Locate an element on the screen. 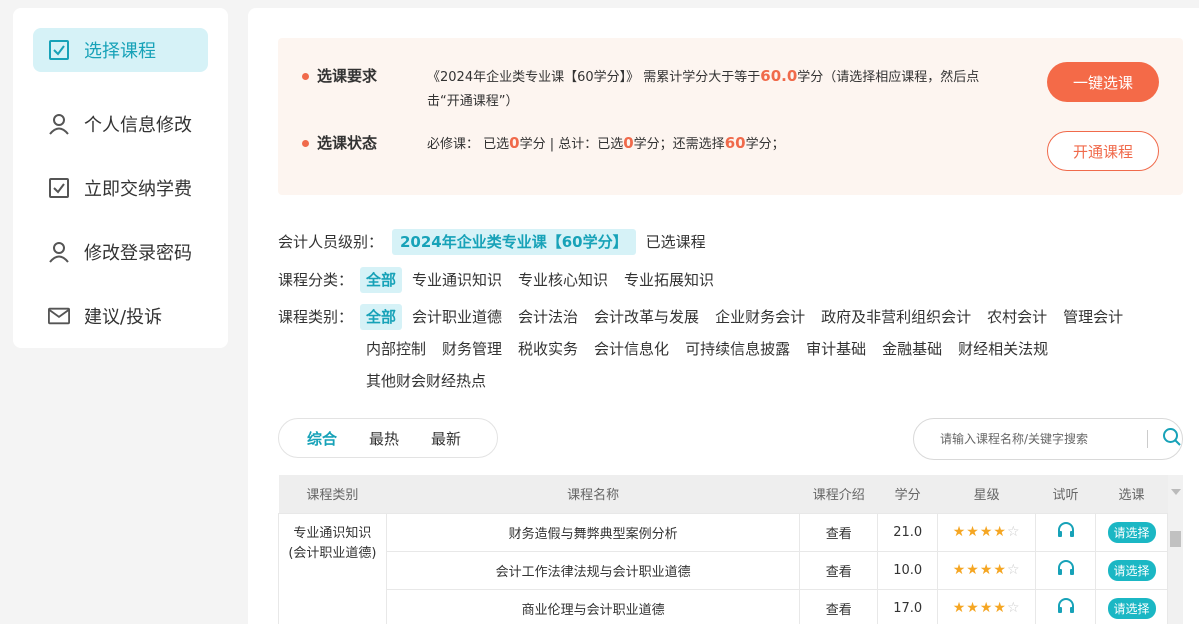 The height and width of the screenshot is (624, 1199). sidebar-item-password: 修改登录密码 is located at coordinates (120, 252).